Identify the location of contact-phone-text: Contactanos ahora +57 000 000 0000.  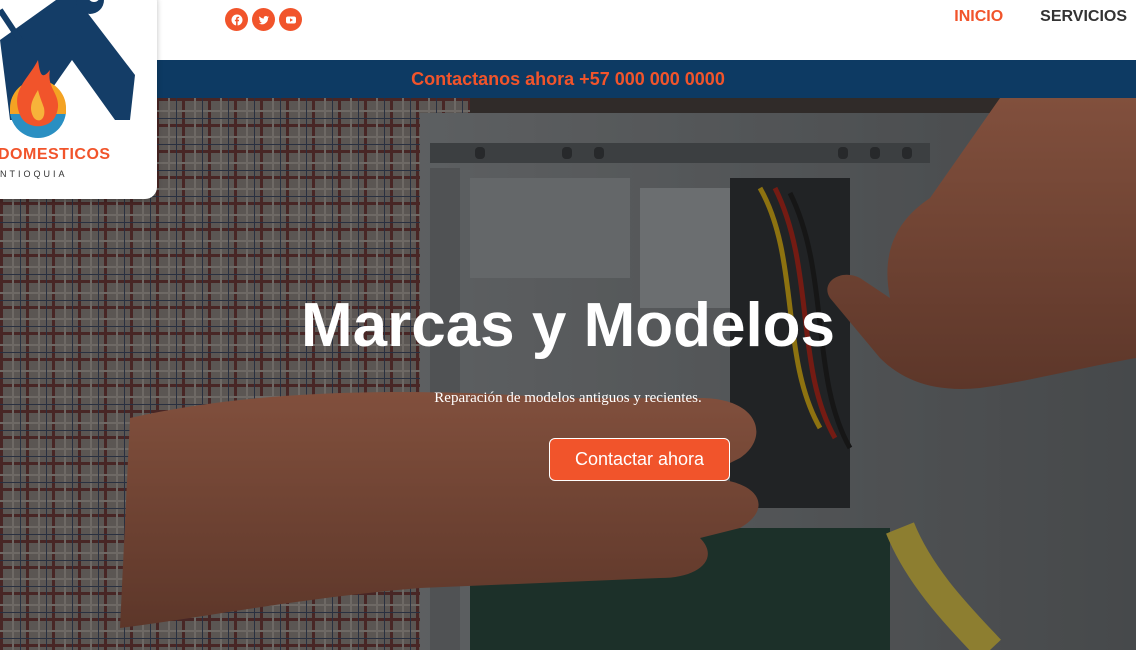
(568, 79).